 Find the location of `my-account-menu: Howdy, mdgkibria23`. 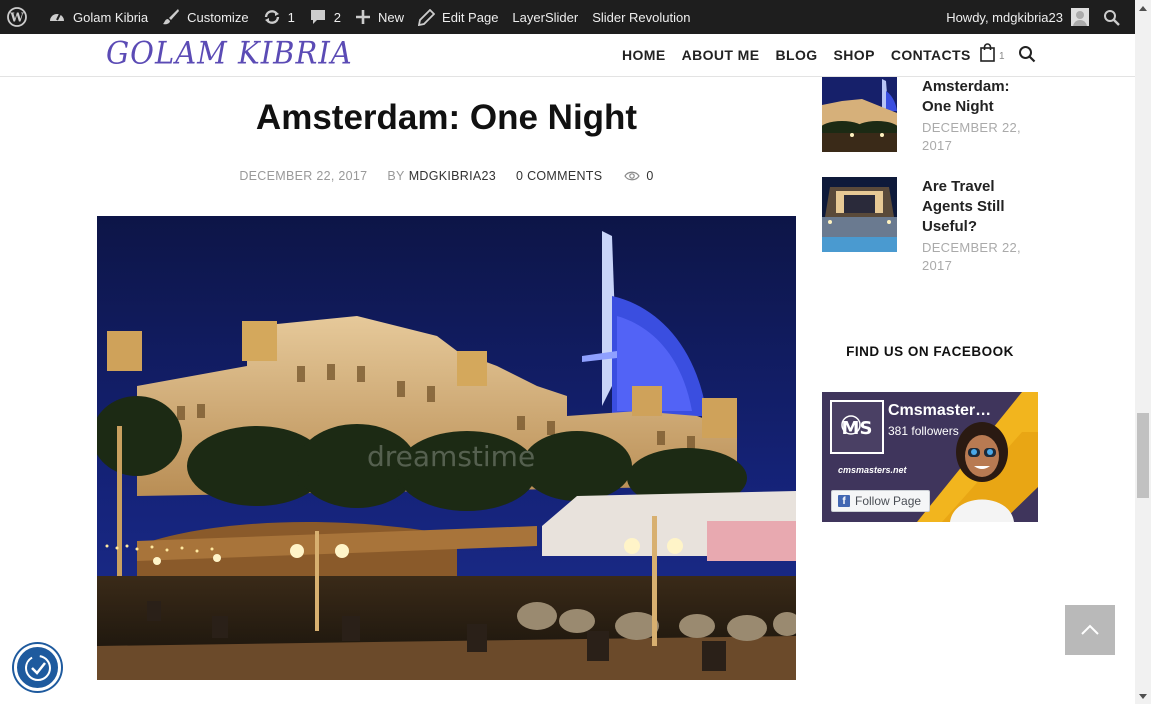

my-account-menu: Howdy, mdgkibria23 is located at coordinates (1017, 17).